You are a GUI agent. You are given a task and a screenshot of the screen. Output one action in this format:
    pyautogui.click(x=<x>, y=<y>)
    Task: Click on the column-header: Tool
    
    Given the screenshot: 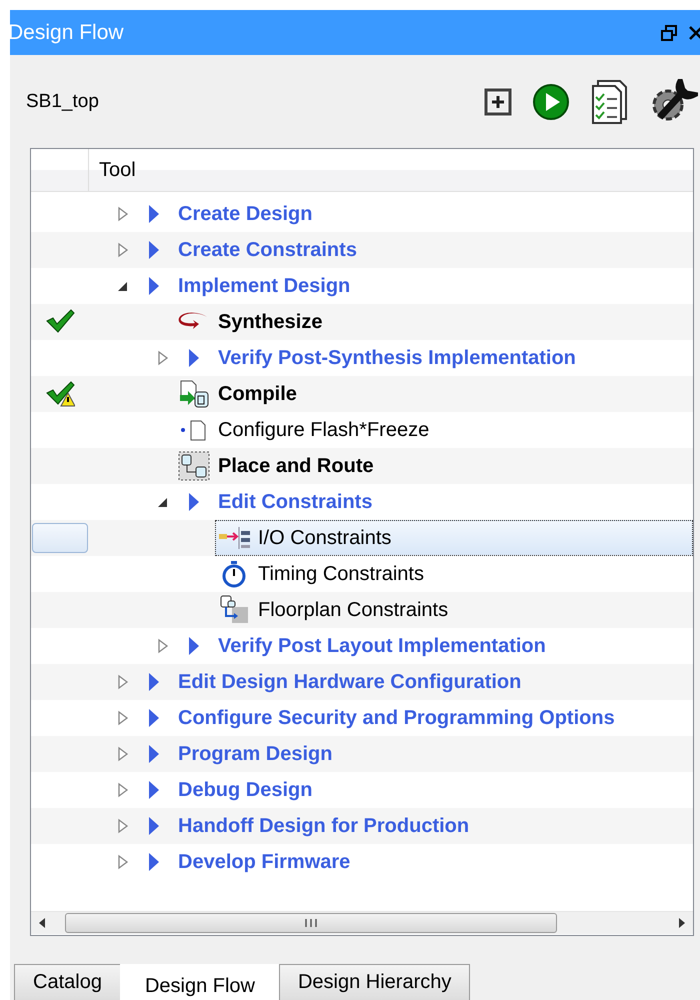 What is the action you would take?
    pyautogui.click(x=117, y=170)
    